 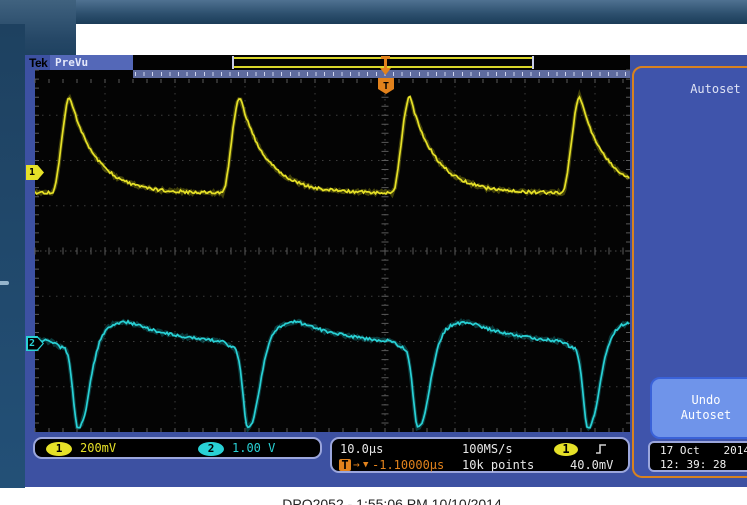 I want to click on undo-autoset-label-line2: Autoset, so click(x=706, y=415).